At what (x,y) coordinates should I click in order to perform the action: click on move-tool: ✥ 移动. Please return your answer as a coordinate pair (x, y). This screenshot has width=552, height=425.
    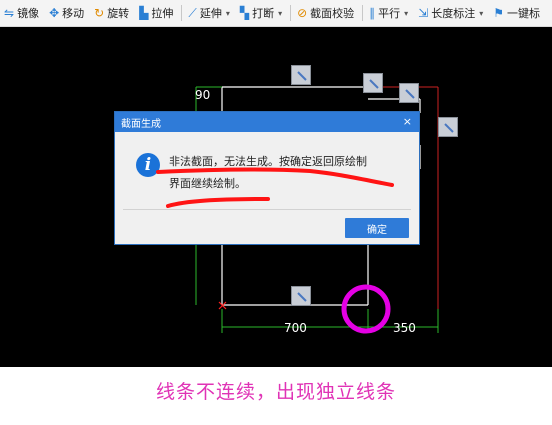
    Looking at the image, I should click on (67, 13).